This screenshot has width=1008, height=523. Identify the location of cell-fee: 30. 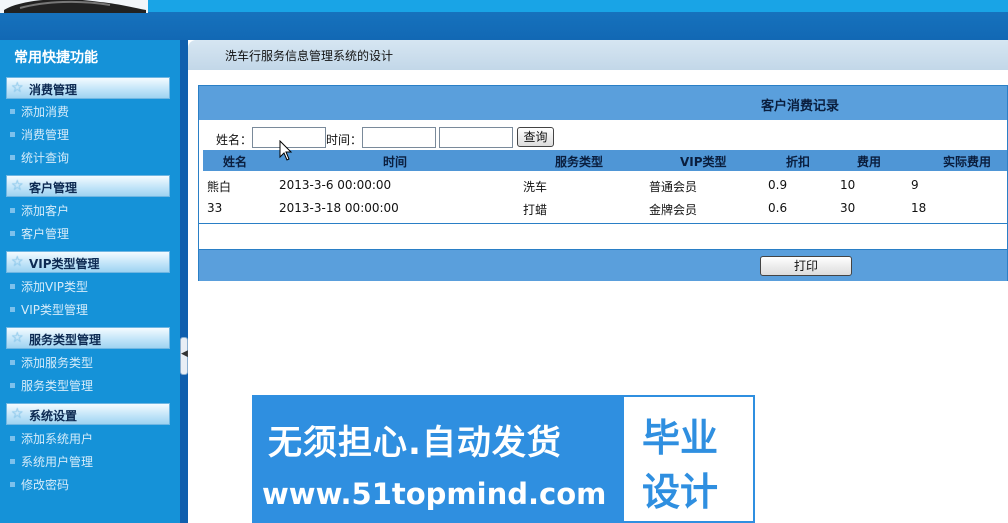
(848, 208).